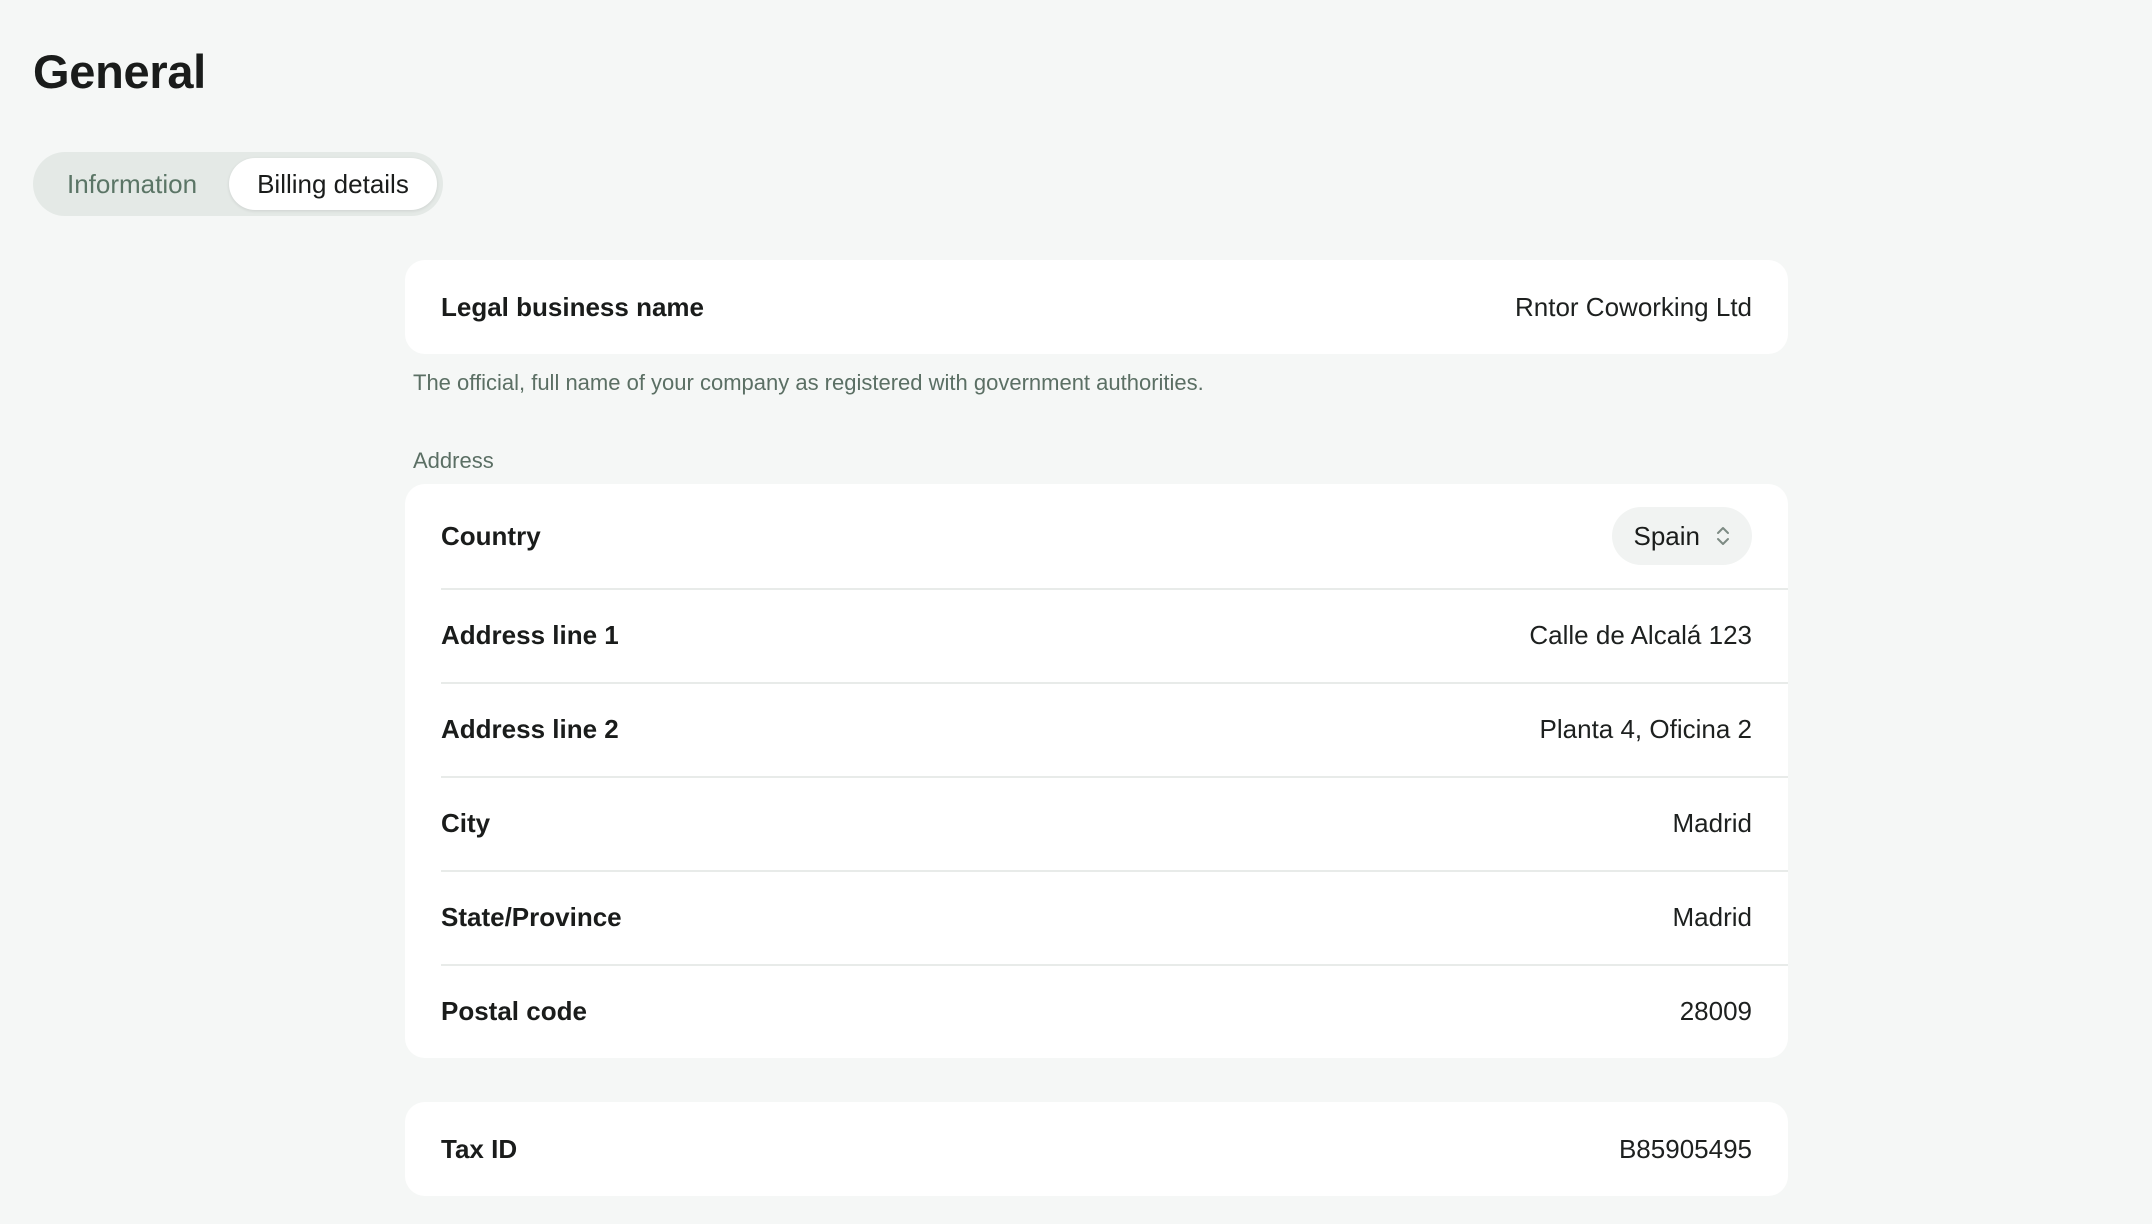 This screenshot has height=1224, width=2152. Describe the element at coordinates (119, 71) in the screenshot. I see `page-title: General` at that location.